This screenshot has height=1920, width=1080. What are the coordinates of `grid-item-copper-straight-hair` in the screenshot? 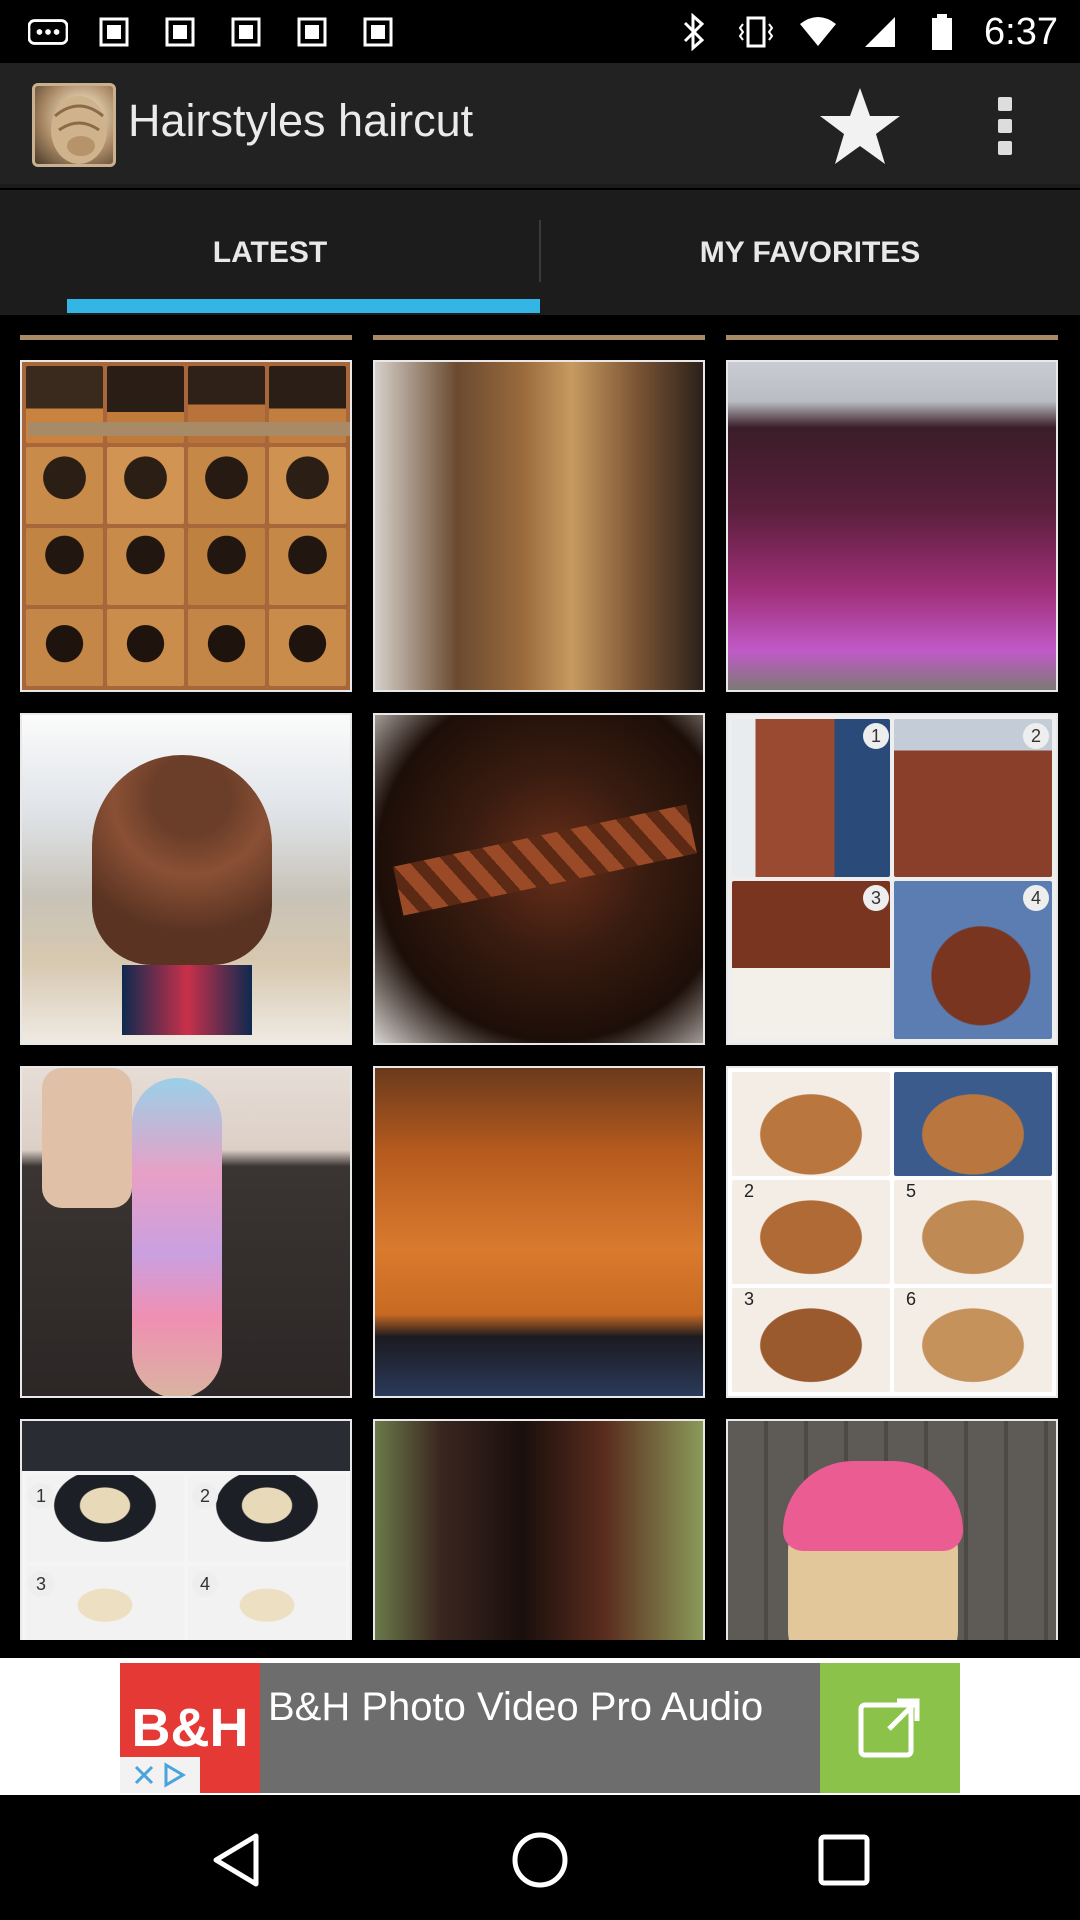 It's located at (539, 1232).